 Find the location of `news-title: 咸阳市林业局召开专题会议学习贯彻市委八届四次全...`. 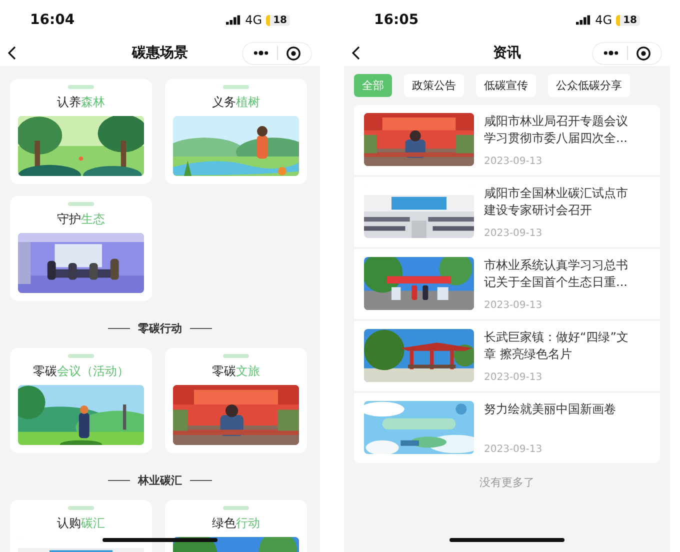

news-title: 咸阳市林业局召开专题会议学习贯彻市委八届四次全... is located at coordinates (560, 130).